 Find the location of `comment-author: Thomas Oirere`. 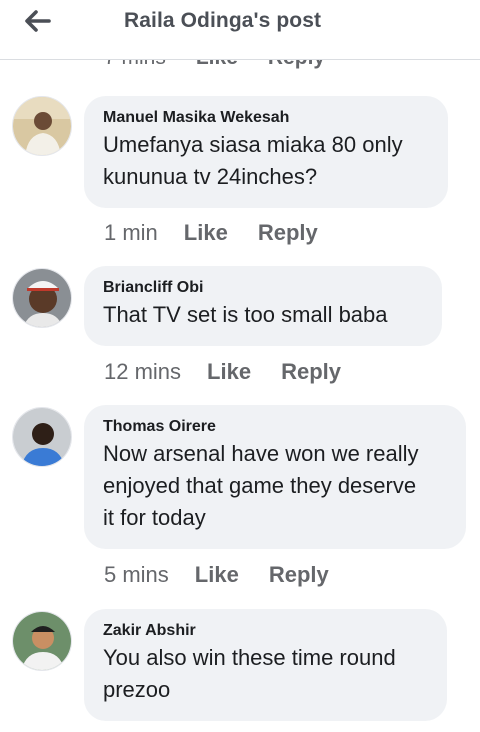

comment-author: Thomas Oirere is located at coordinates (275, 427).